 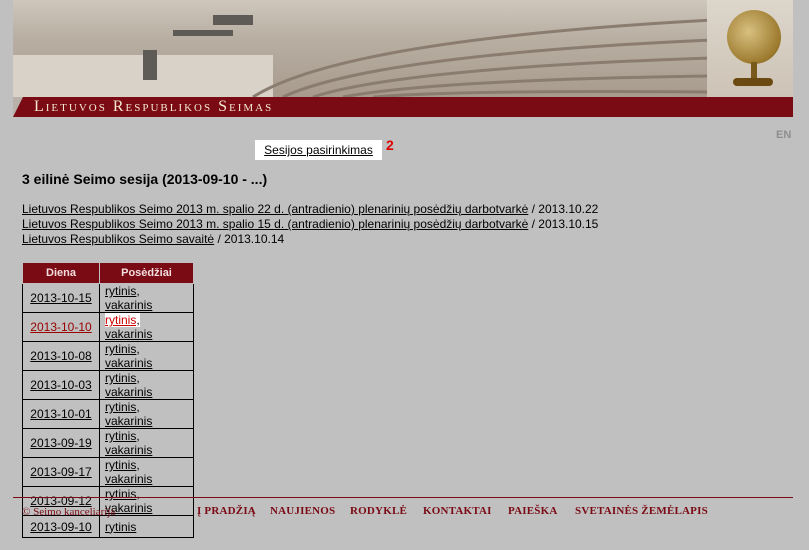 What do you see at coordinates (754, 37) in the screenshot?
I see `bell-image` at bounding box center [754, 37].